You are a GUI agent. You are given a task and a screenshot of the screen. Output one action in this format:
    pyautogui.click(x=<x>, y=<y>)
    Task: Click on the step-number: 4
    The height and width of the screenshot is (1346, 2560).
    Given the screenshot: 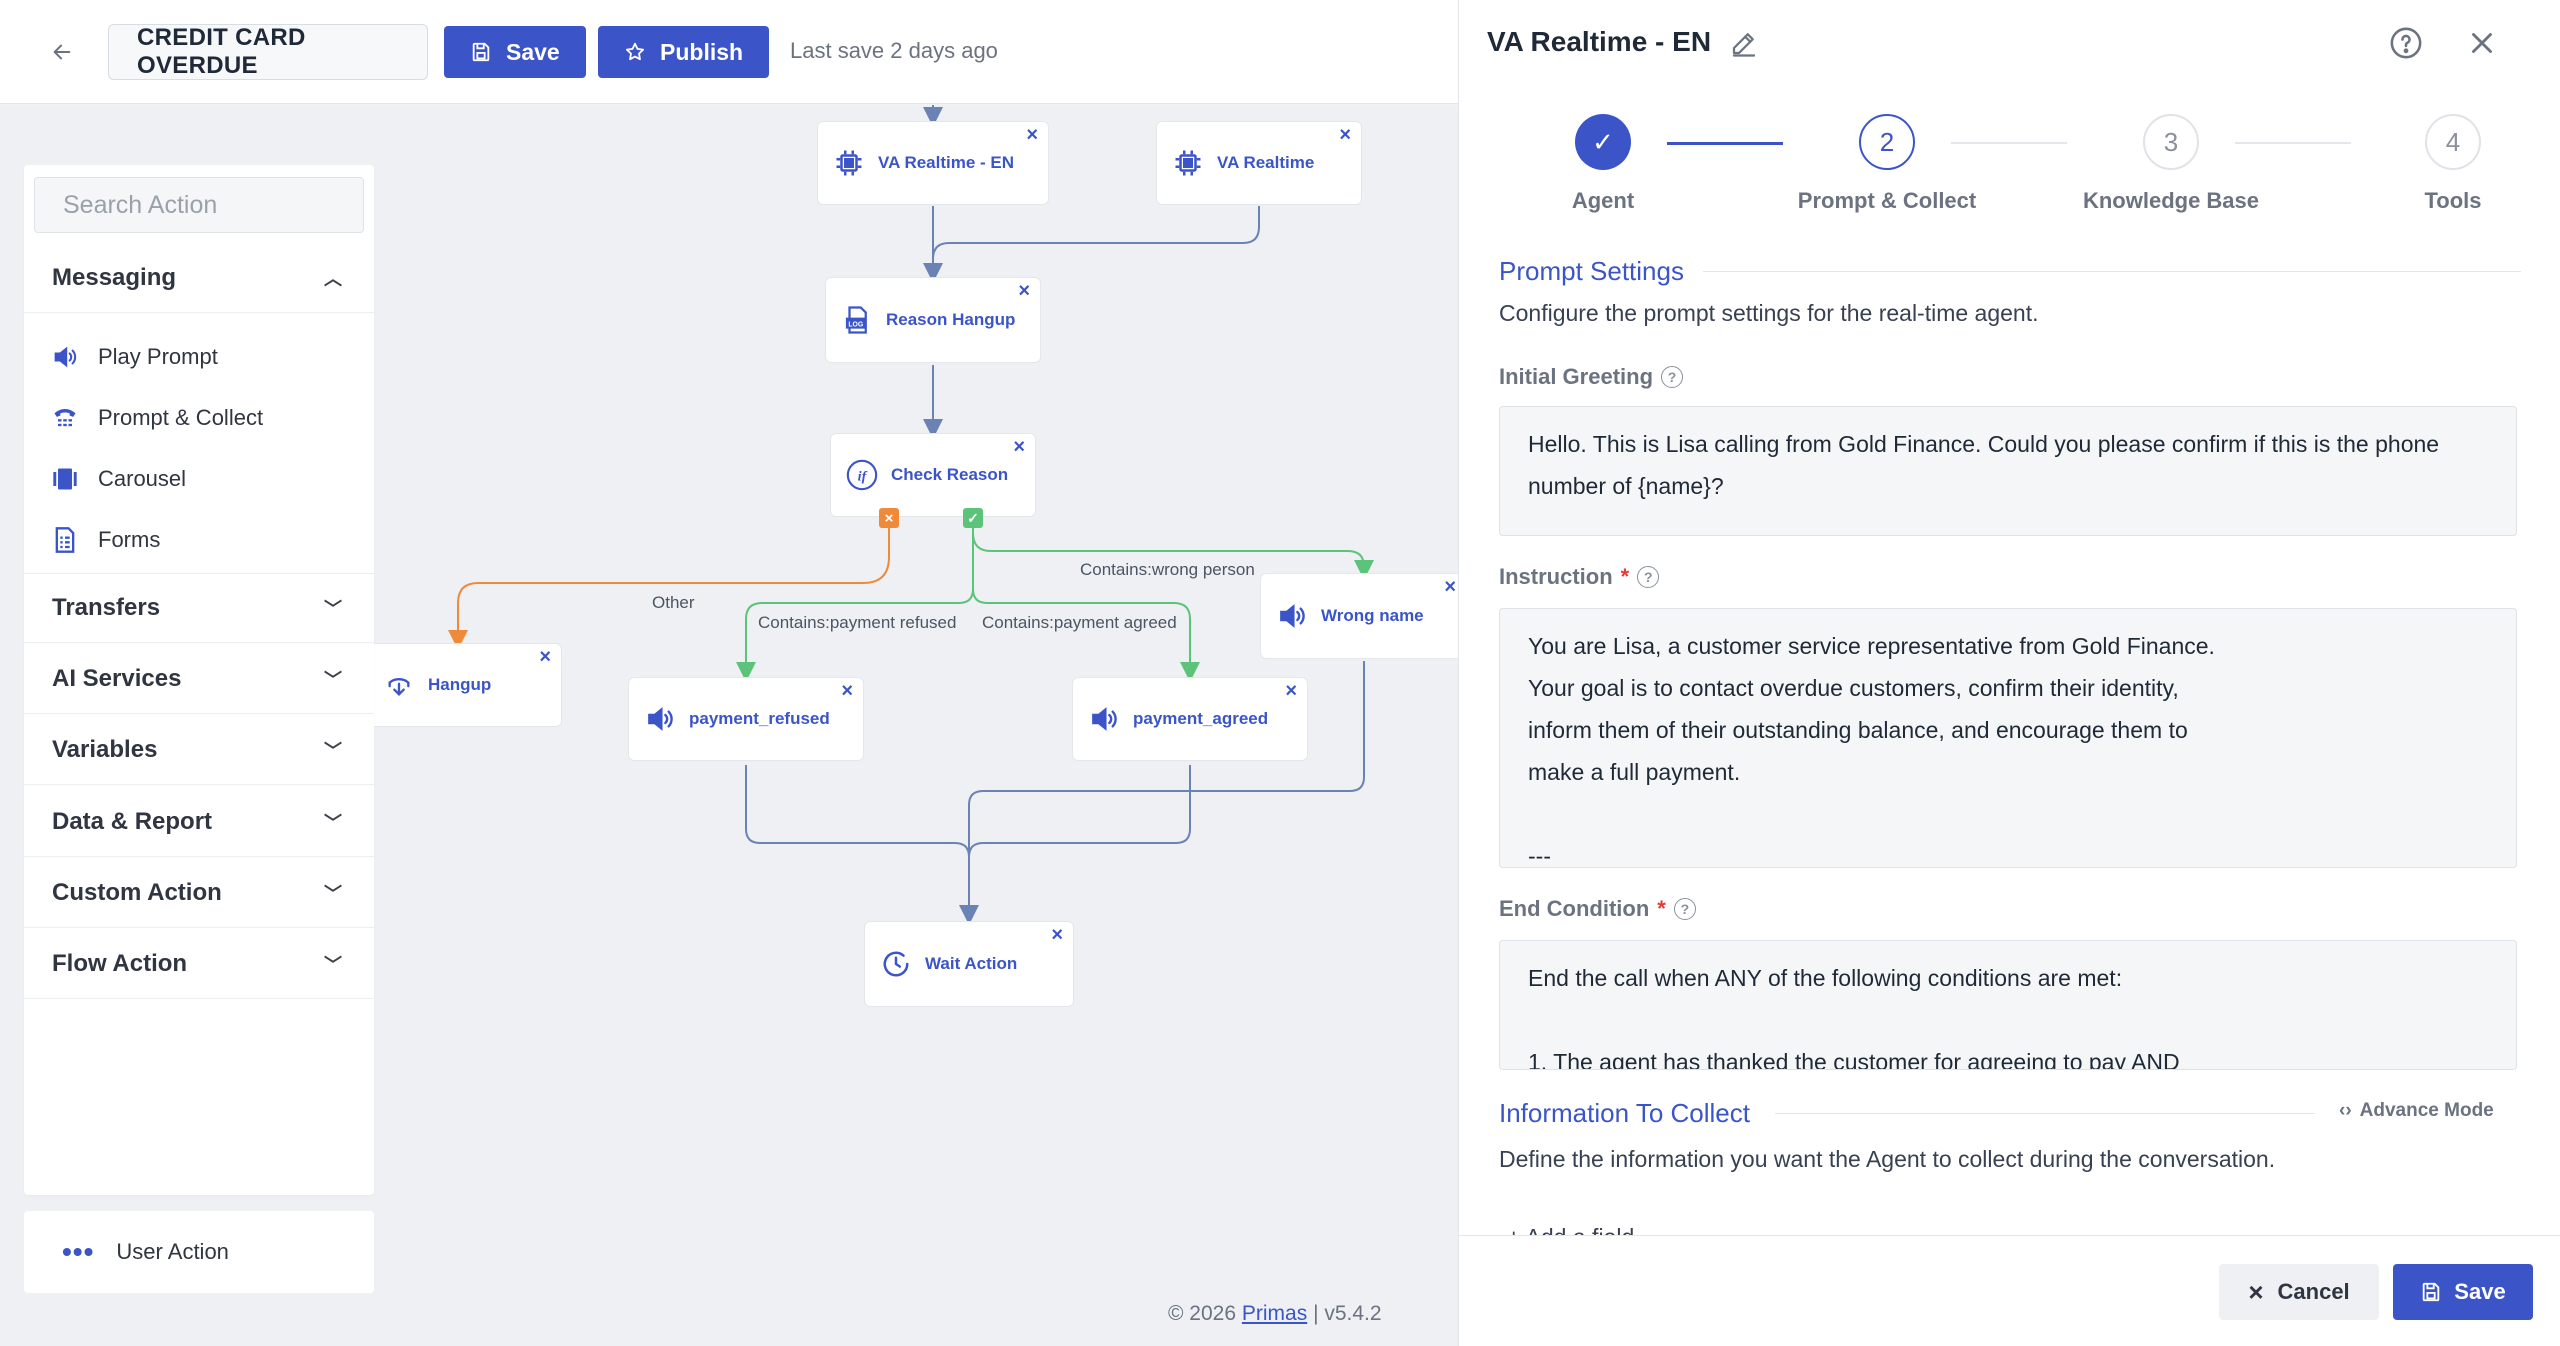 What is the action you would take?
    pyautogui.click(x=2453, y=142)
    